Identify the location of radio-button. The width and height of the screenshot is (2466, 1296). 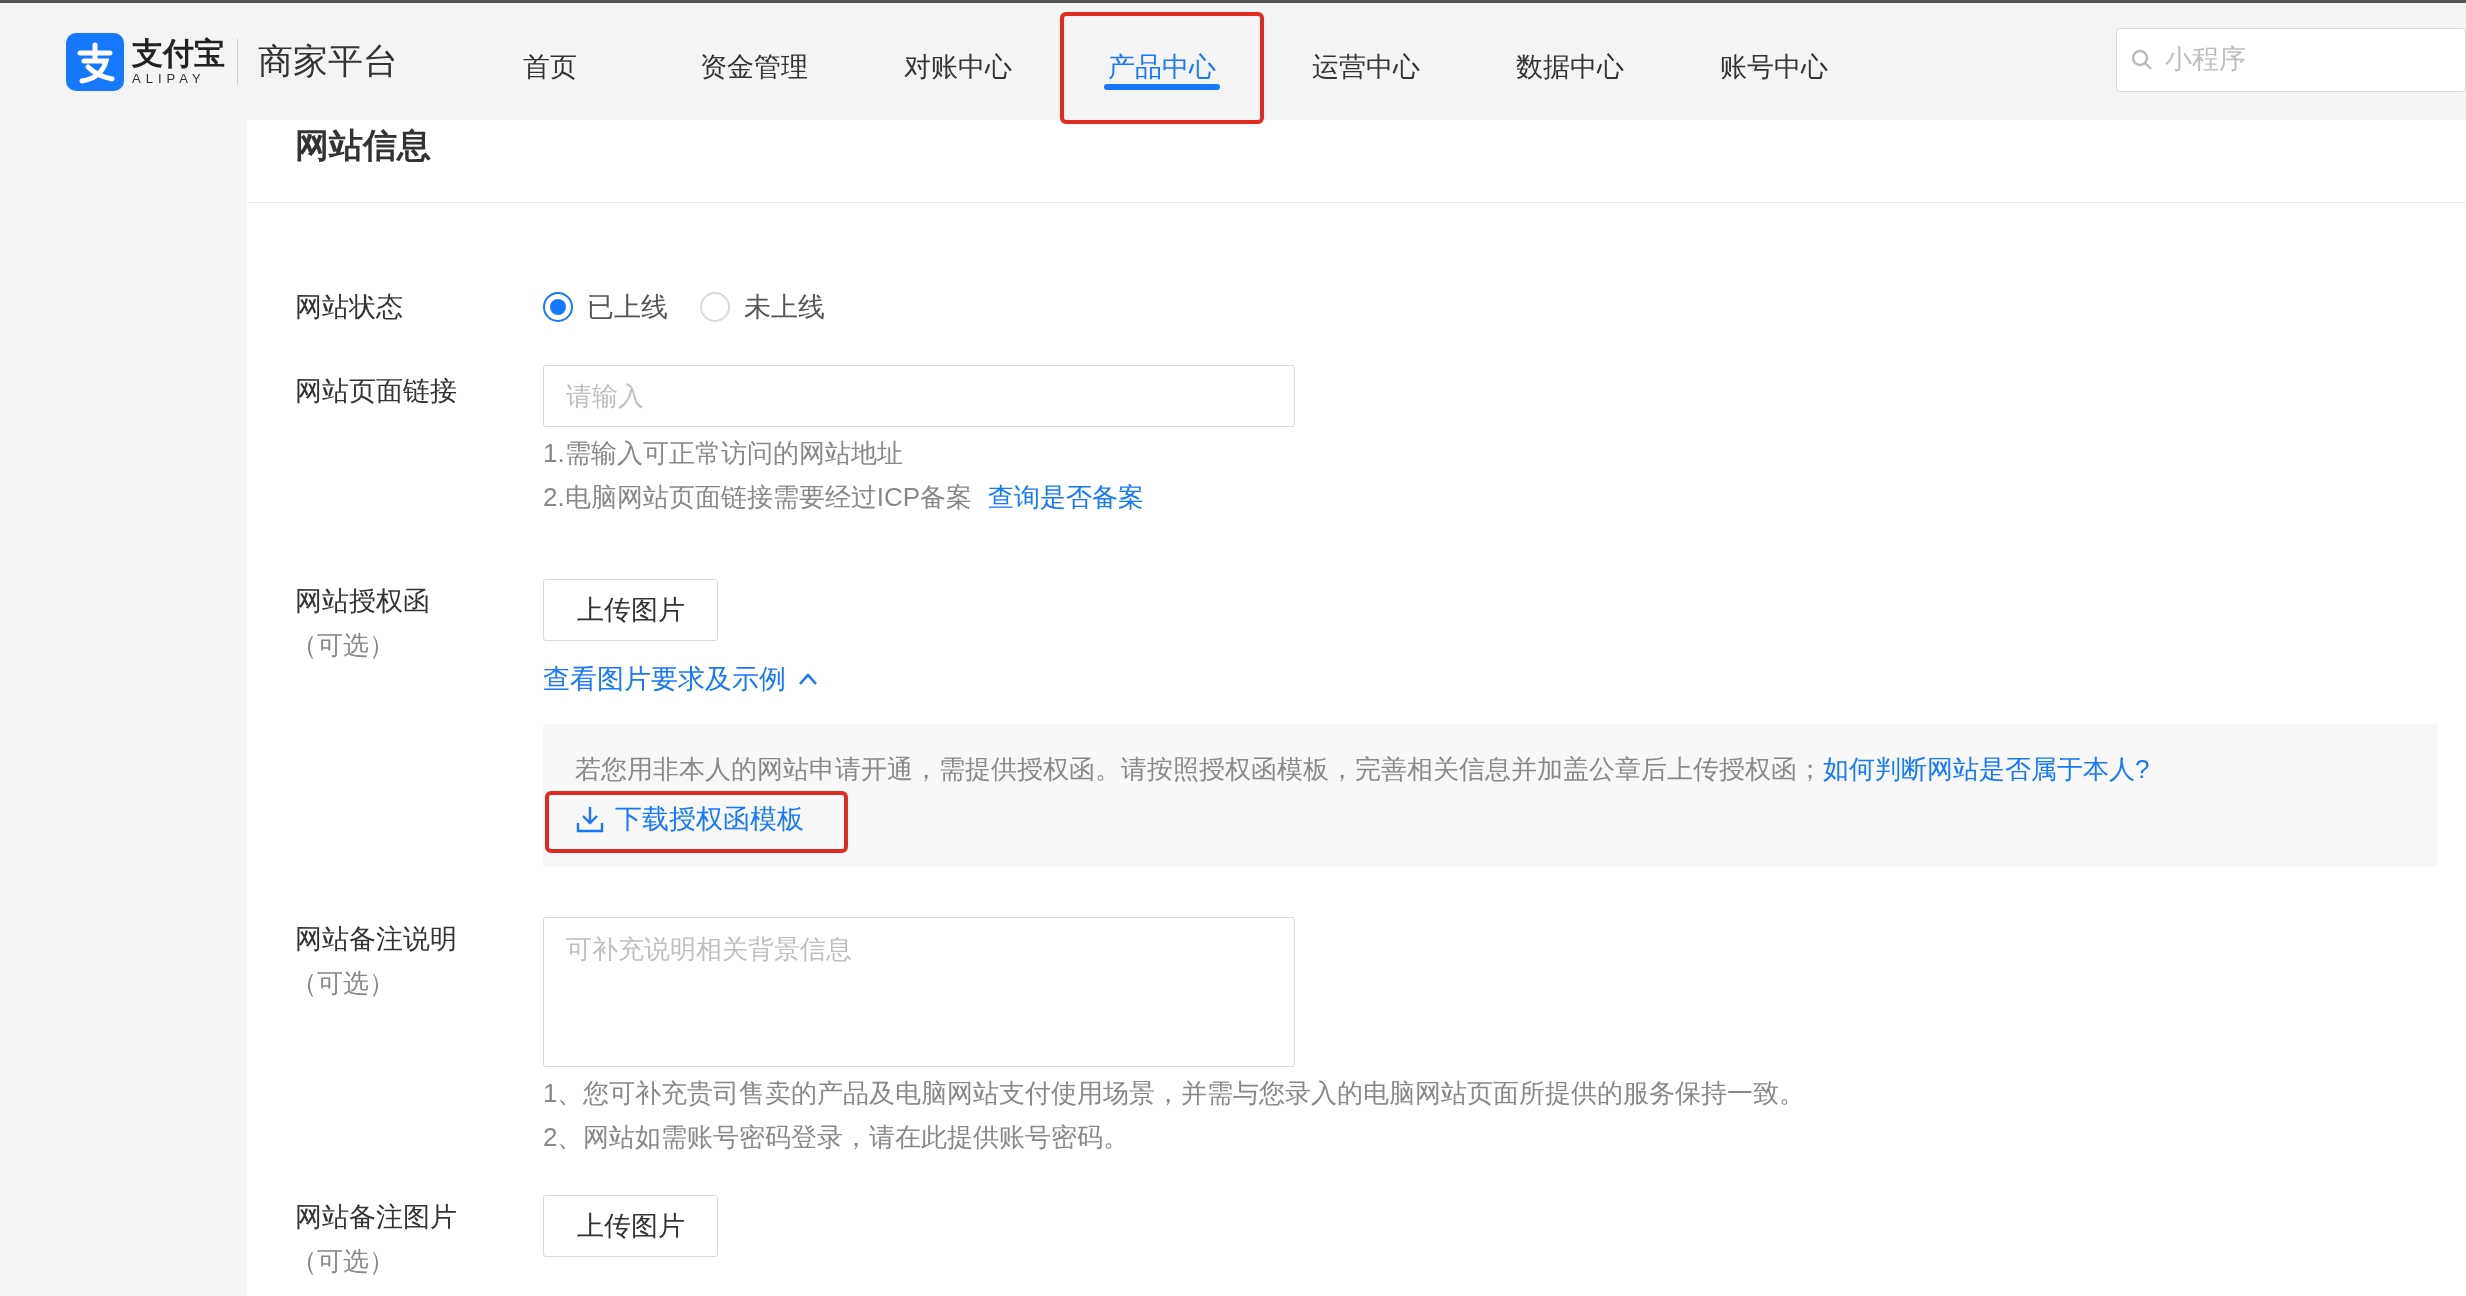
(558, 307).